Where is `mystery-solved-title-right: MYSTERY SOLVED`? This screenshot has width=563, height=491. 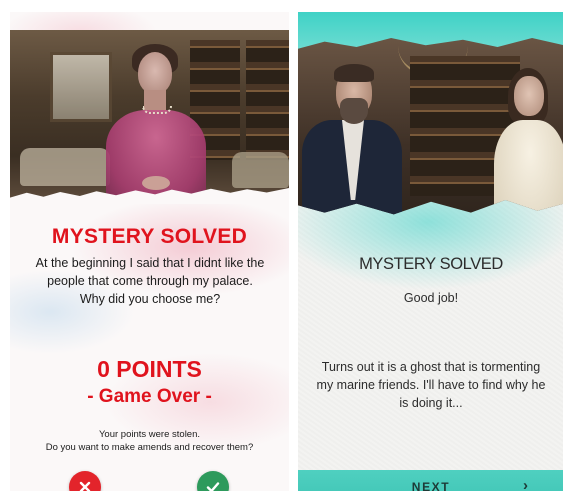
mystery-solved-title-right: MYSTERY SOLVED is located at coordinates (431, 264).